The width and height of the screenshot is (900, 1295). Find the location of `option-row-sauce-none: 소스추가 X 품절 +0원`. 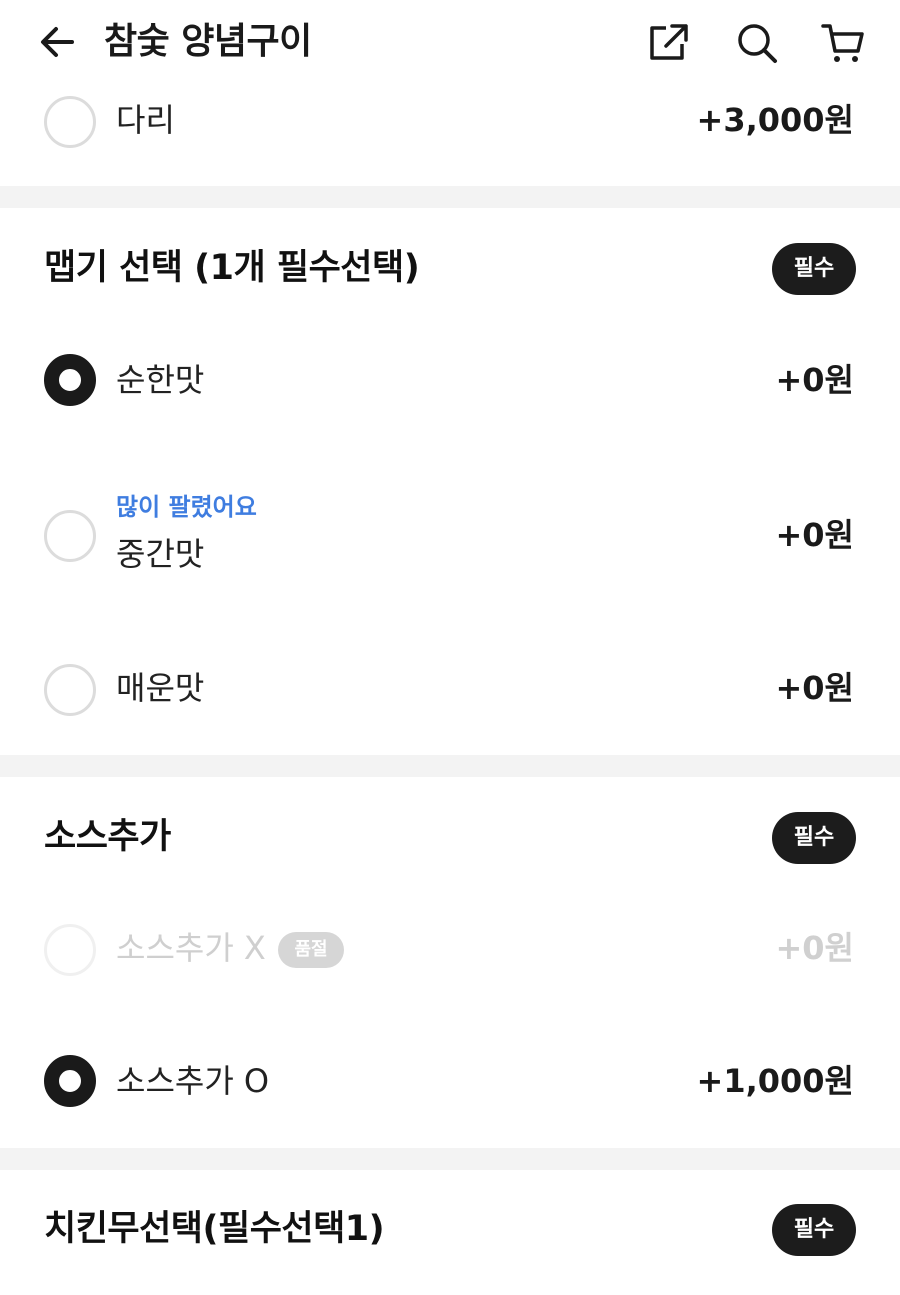

option-row-sauce-none: 소스추가 X 품절 +0원 is located at coordinates (450, 950).